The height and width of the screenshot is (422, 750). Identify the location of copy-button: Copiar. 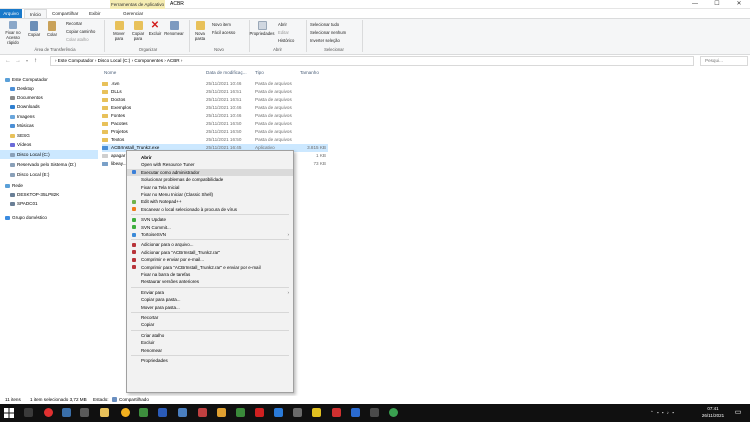
(34, 29).